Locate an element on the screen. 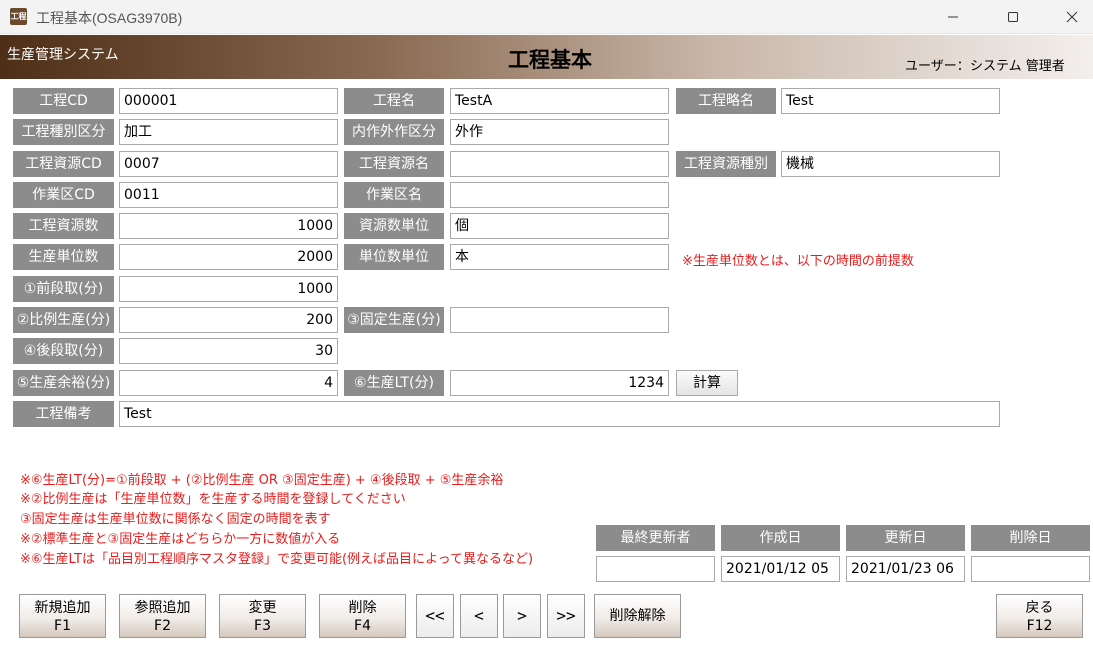 Image resolution: width=1093 pixels, height=646 pixels. last-updater-label: 最終更新者 is located at coordinates (655, 538).